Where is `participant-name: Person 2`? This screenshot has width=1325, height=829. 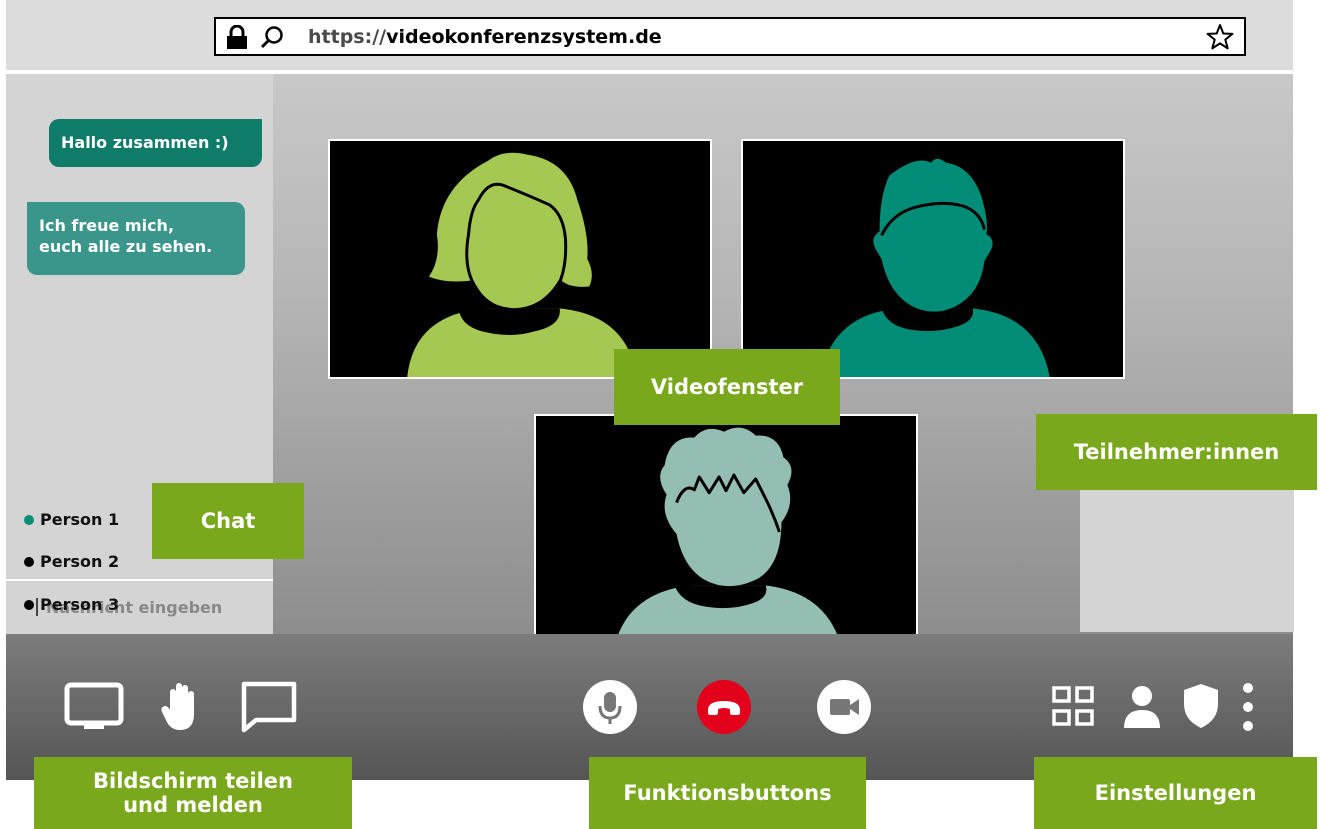
participant-name: Person 2 is located at coordinates (80, 561).